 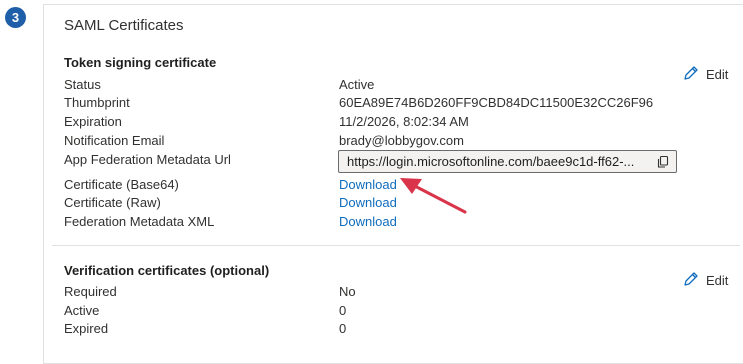 What do you see at coordinates (140, 62) in the screenshot?
I see `token-signing-title: Token signing certificate` at bounding box center [140, 62].